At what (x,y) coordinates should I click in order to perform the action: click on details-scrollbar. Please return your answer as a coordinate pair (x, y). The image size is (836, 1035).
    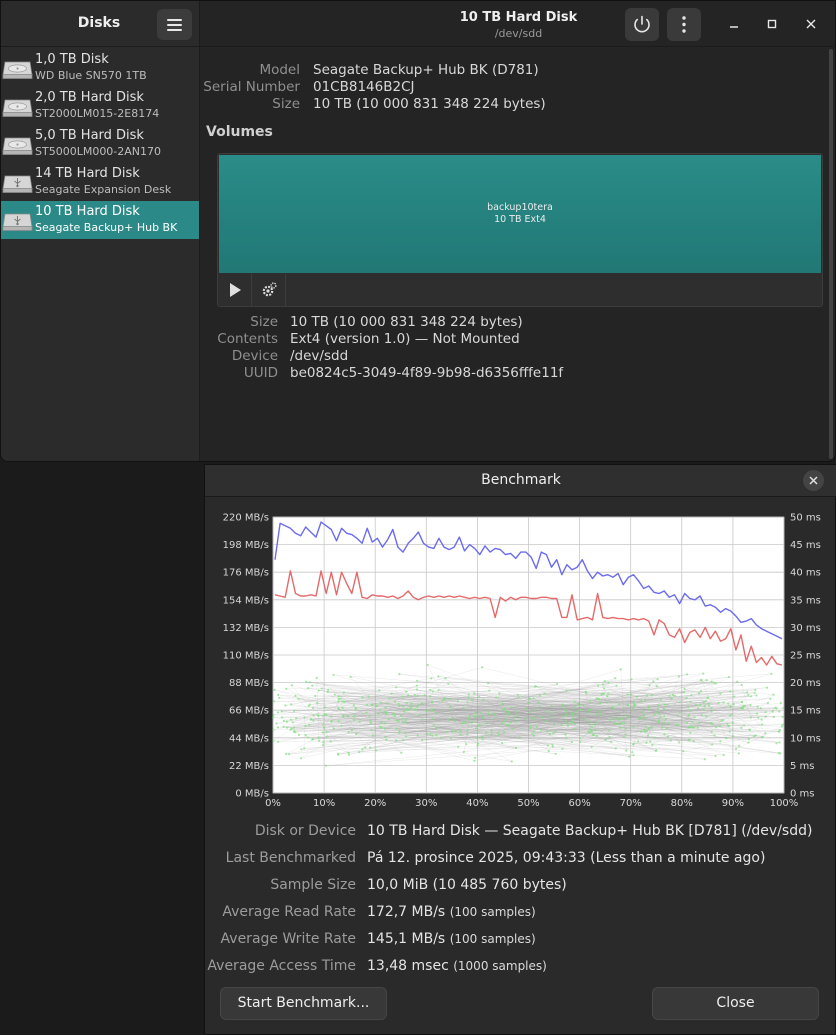
    Looking at the image, I should click on (831, 254).